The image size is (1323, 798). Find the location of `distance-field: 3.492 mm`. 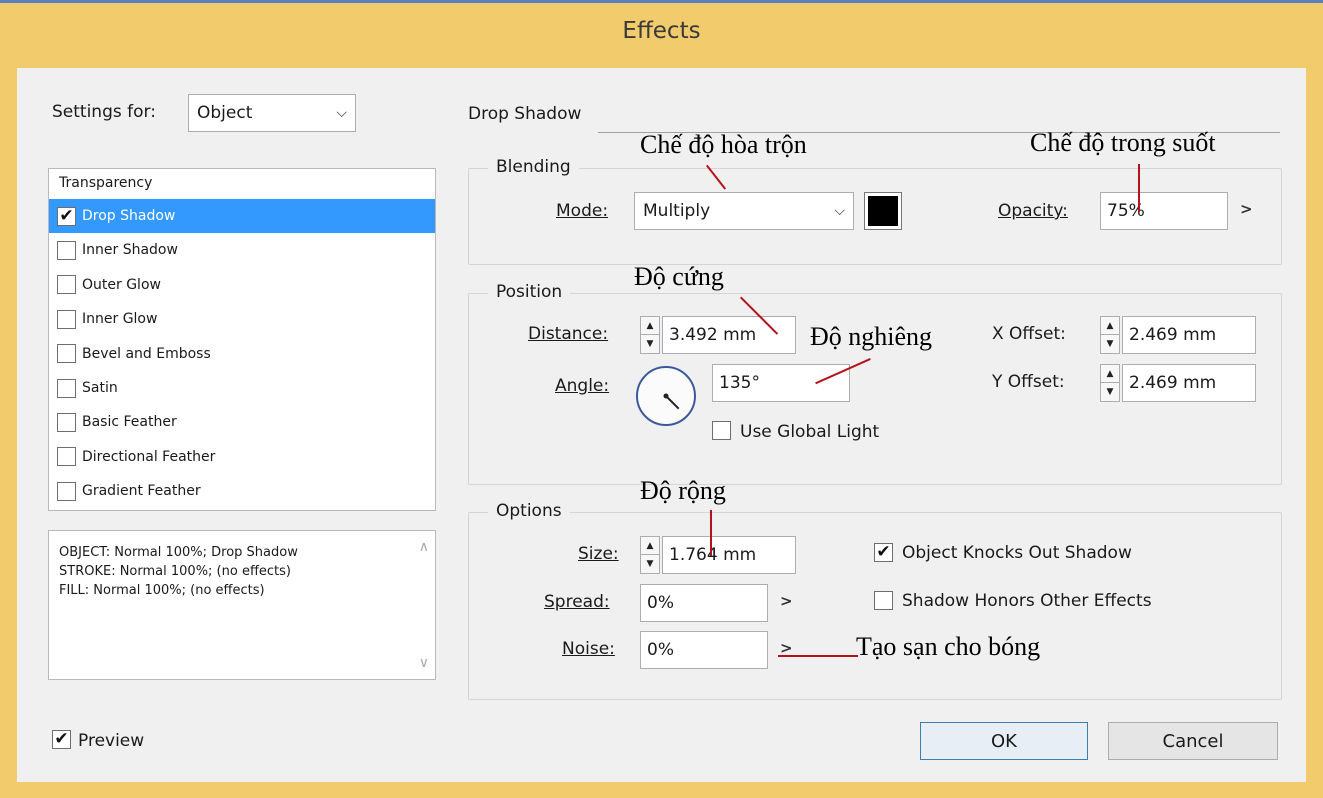

distance-field: 3.492 mm is located at coordinates (729, 335).